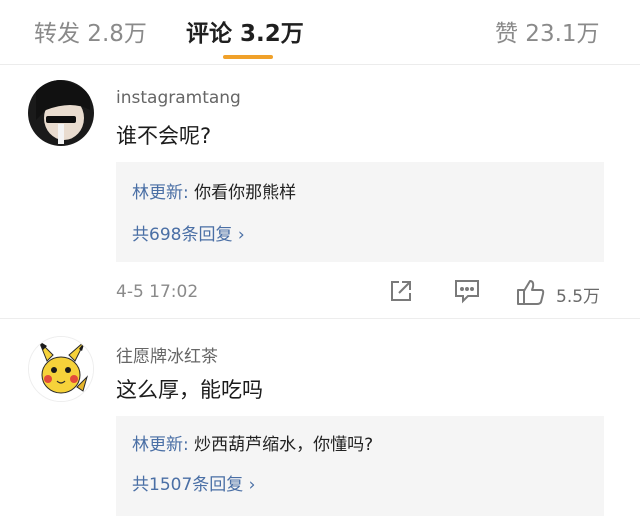 The width and height of the screenshot is (640, 530). I want to click on comment-text: 这么厚，能吃吗, so click(189, 390).